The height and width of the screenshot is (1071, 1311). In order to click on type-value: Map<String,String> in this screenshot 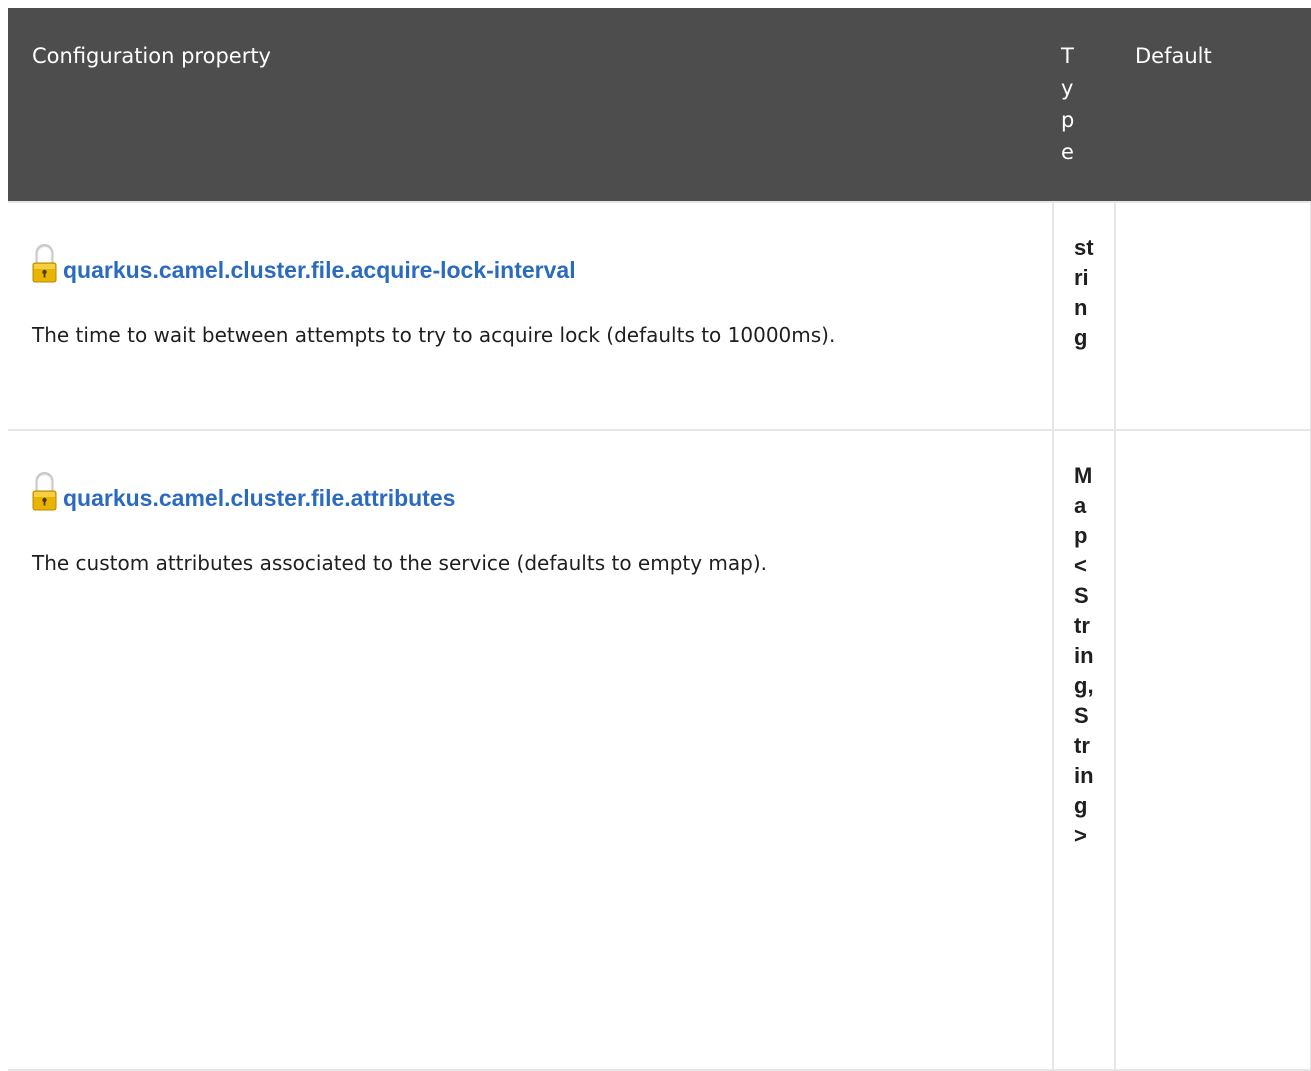, I will do `click(1084, 655)`.